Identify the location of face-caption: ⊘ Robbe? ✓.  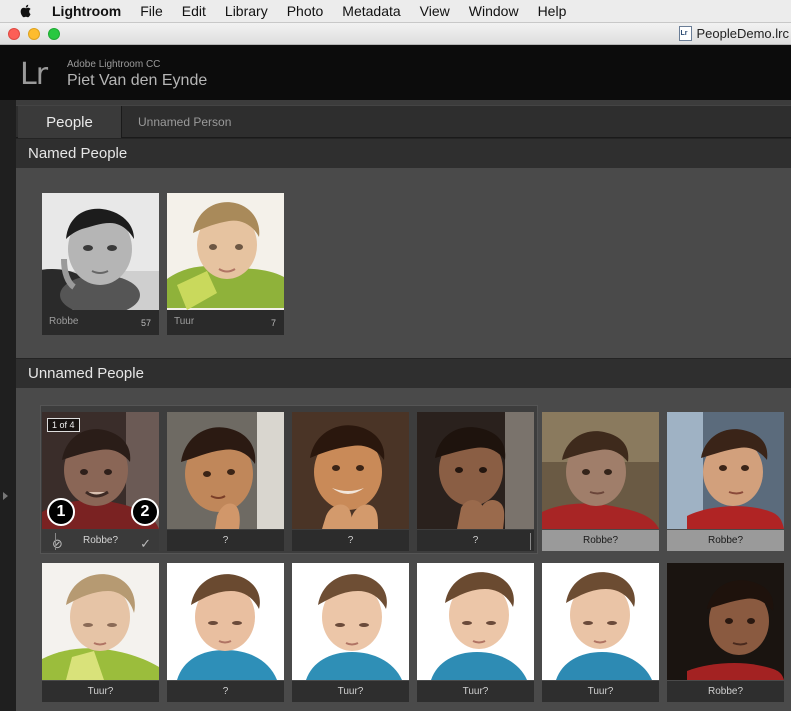
(100, 540).